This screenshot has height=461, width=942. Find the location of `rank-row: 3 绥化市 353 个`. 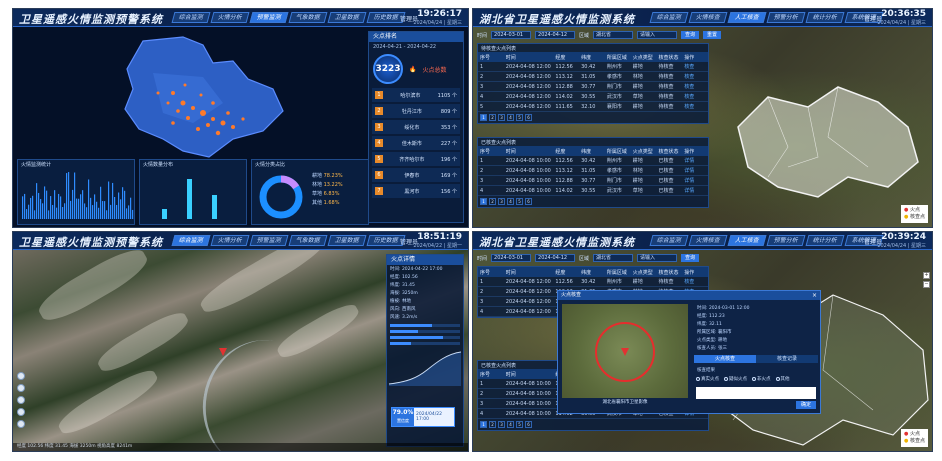

rank-row: 3 绥化市 353 个 is located at coordinates (416, 127).